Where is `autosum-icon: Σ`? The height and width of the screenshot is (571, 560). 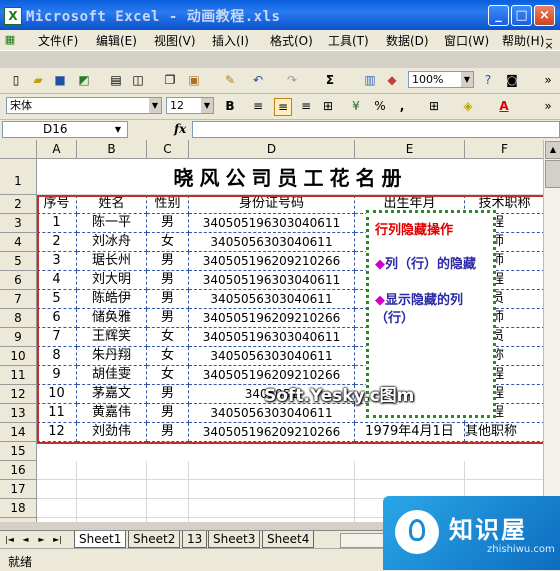
autosum-icon: Σ is located at coordinates (330, 80).